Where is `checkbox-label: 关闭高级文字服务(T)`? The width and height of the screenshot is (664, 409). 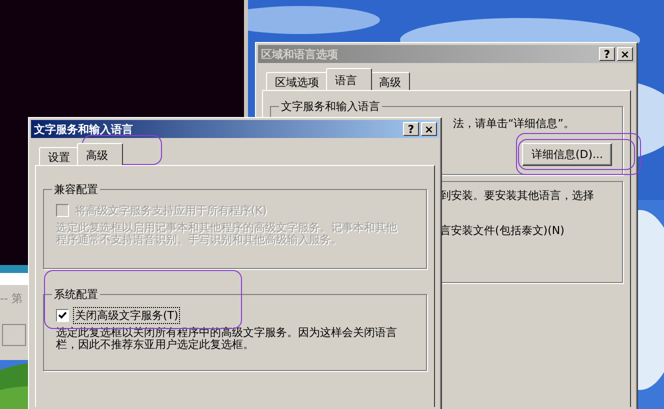 checkbox-label: 关闭高级文字服务(T) is located at coordinates (127, 315).